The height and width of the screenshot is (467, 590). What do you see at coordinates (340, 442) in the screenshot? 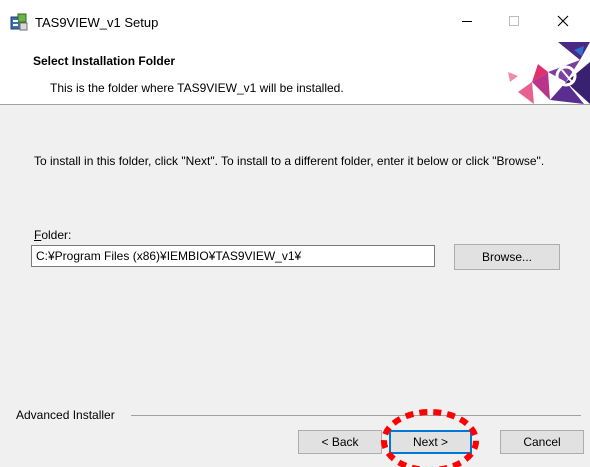
I see `back-button: < Back` at bounding box center [340, 442].